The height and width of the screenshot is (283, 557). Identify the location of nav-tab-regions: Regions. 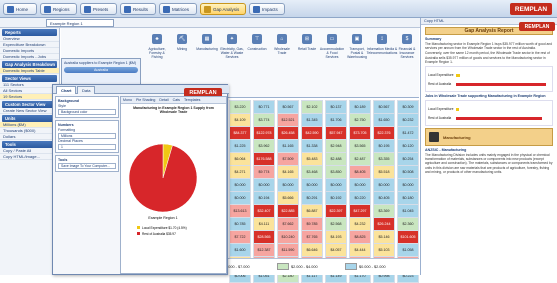
(58, 9).